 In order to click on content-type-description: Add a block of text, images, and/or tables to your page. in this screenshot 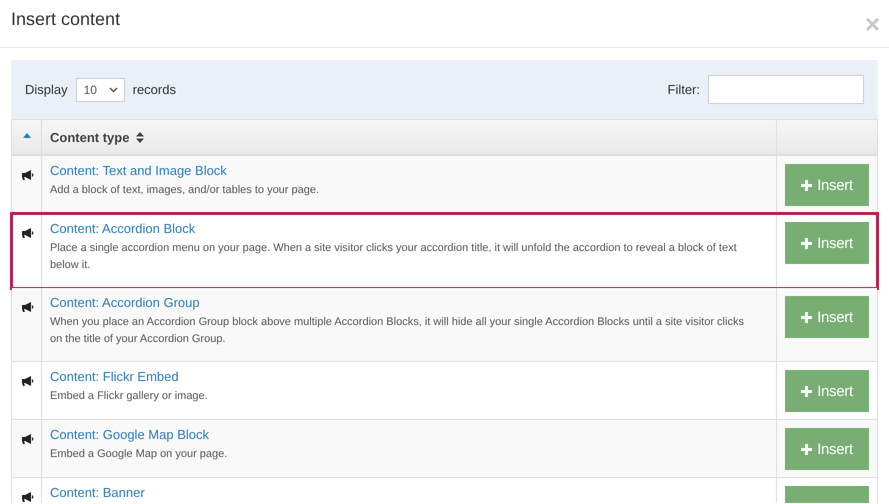, I will do `click(185, 190)`.